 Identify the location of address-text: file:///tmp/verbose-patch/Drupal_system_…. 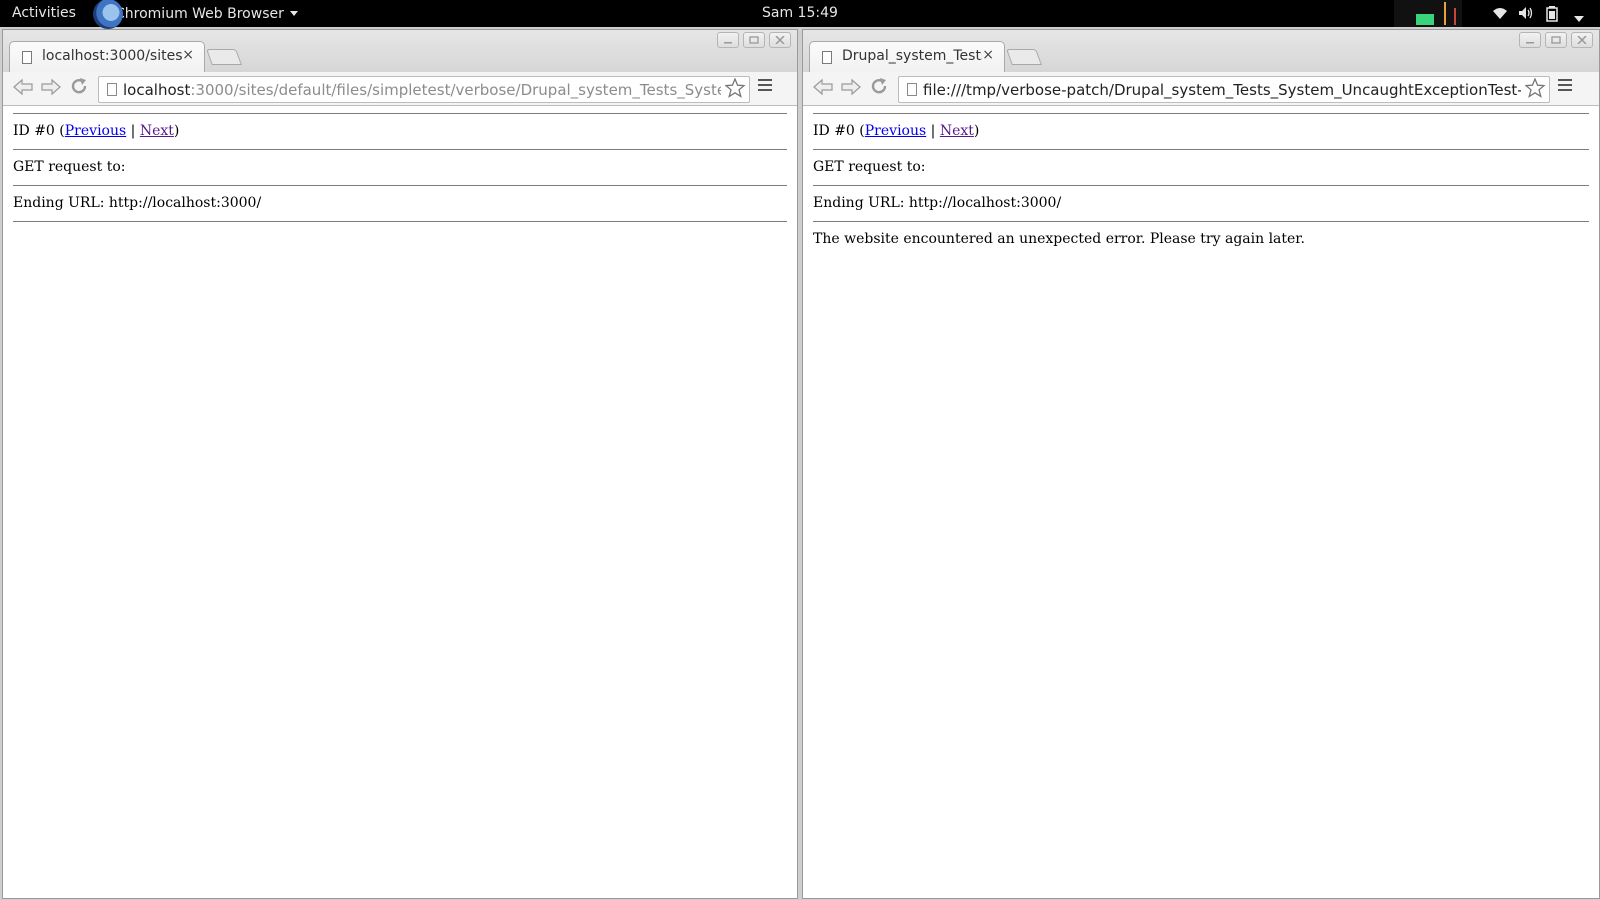
(1222, 90).